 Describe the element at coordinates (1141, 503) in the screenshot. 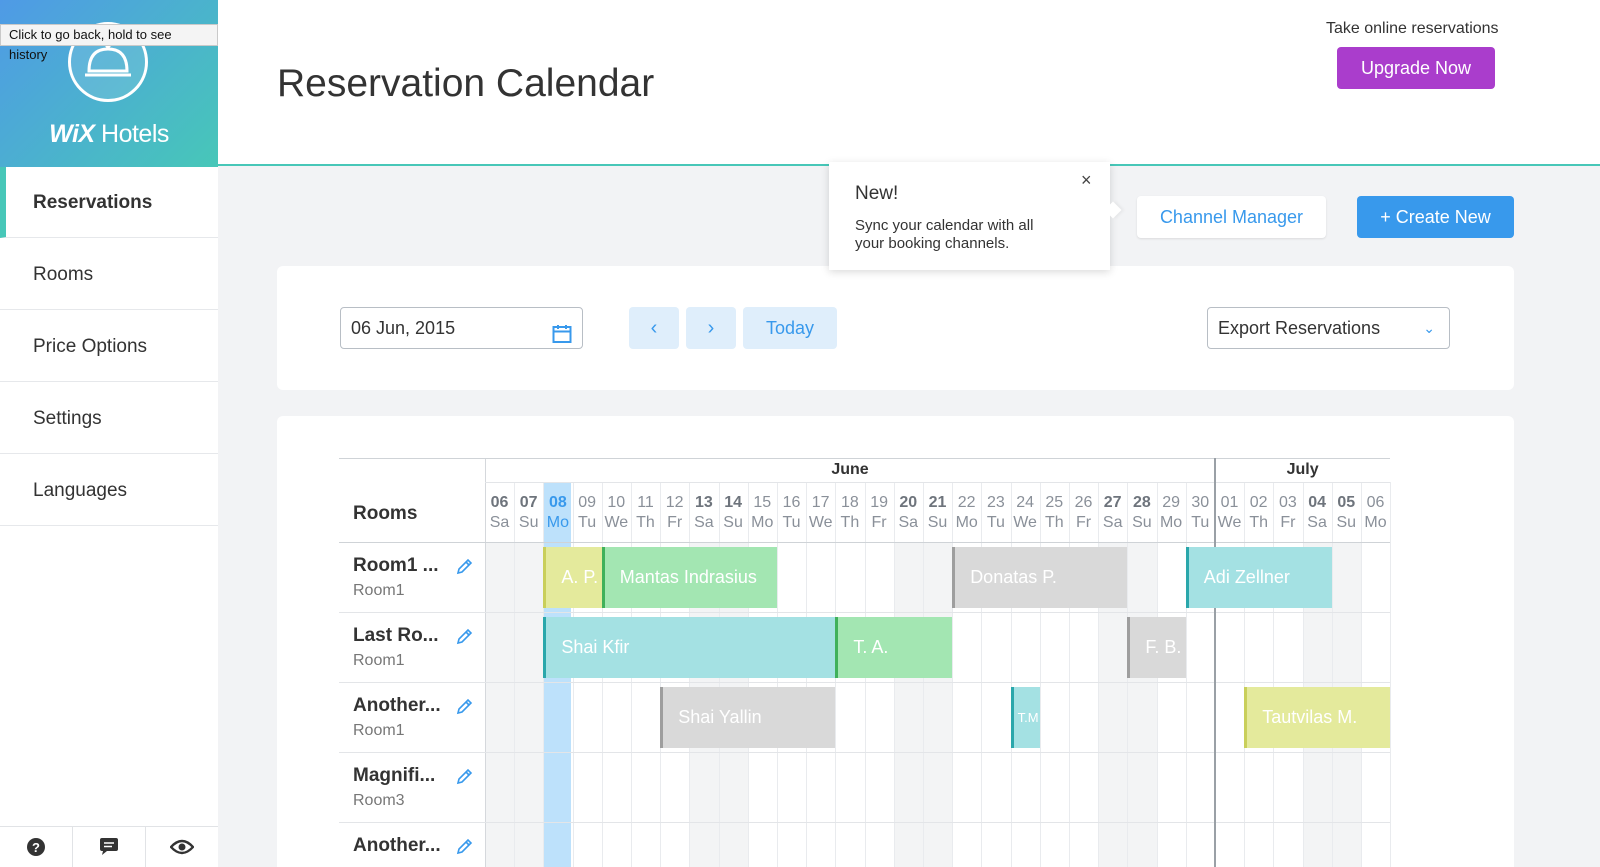

I see `day-number: 28` at that location.